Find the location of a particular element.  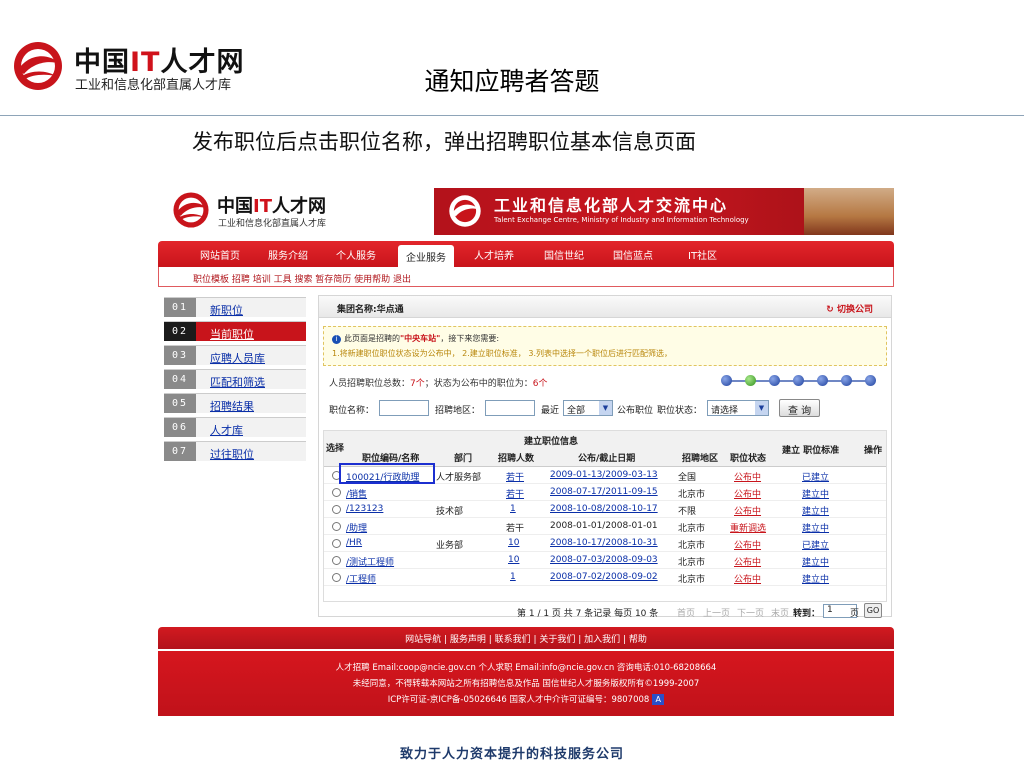

sub-nav-items: 职位模板 招聘 培训 工具 搜索 暂存简历 使用帮助 退出 is located at coordinates (302, 278).